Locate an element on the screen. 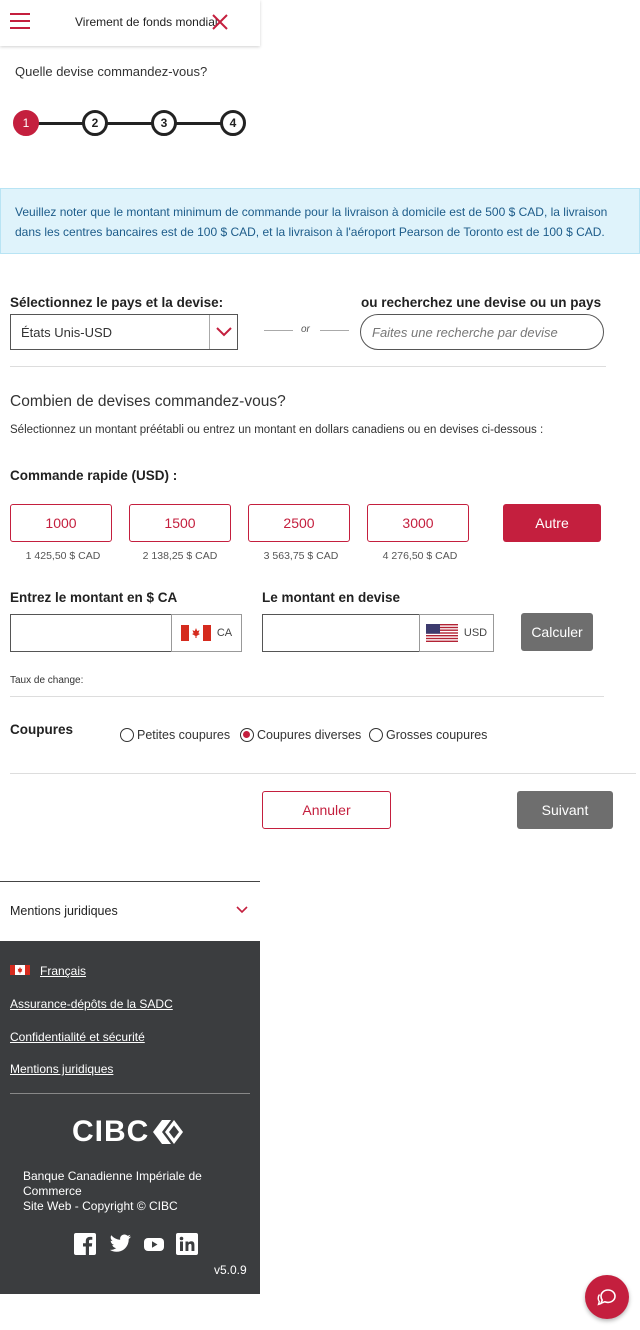  exchange-rate-label: Taux de change: is located at coordinates (47, 680).